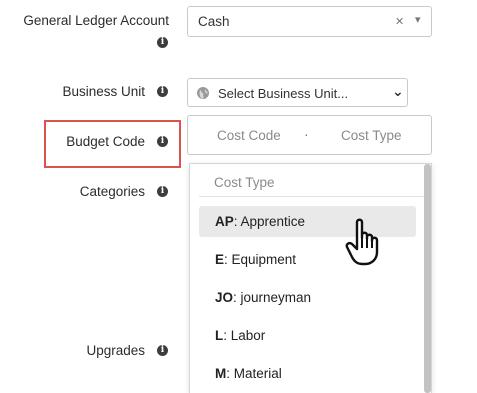 Image resolution: width=477 pixels, height=393 pixels. Describe the element at coordinates (244, 182) in the screenshot. I see `dropdown-header: Cost Type` at that location.